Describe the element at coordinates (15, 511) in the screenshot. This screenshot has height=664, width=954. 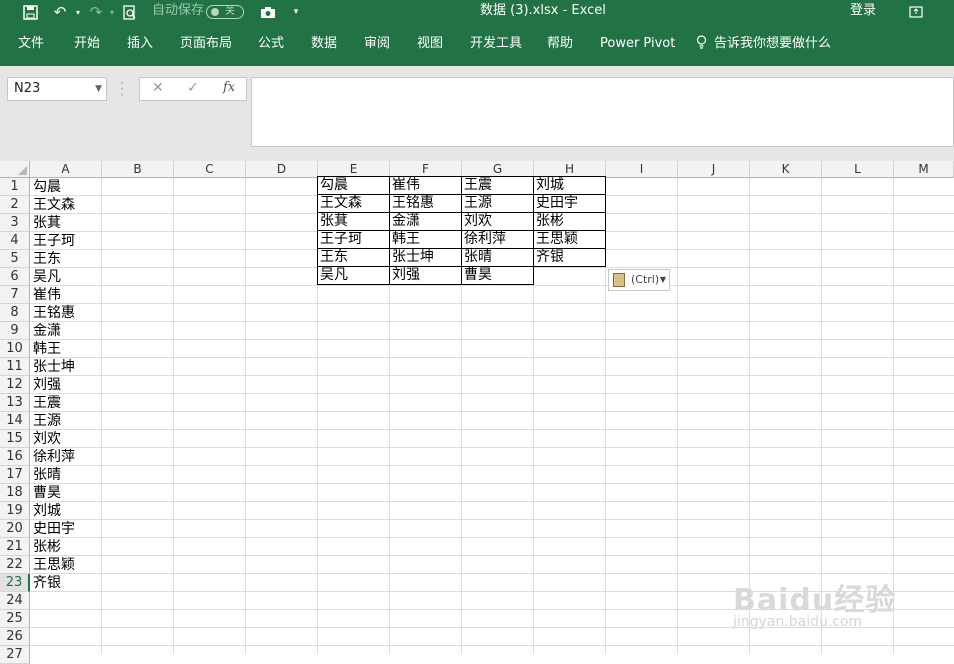
I see `row-header-19: 19` at that location.